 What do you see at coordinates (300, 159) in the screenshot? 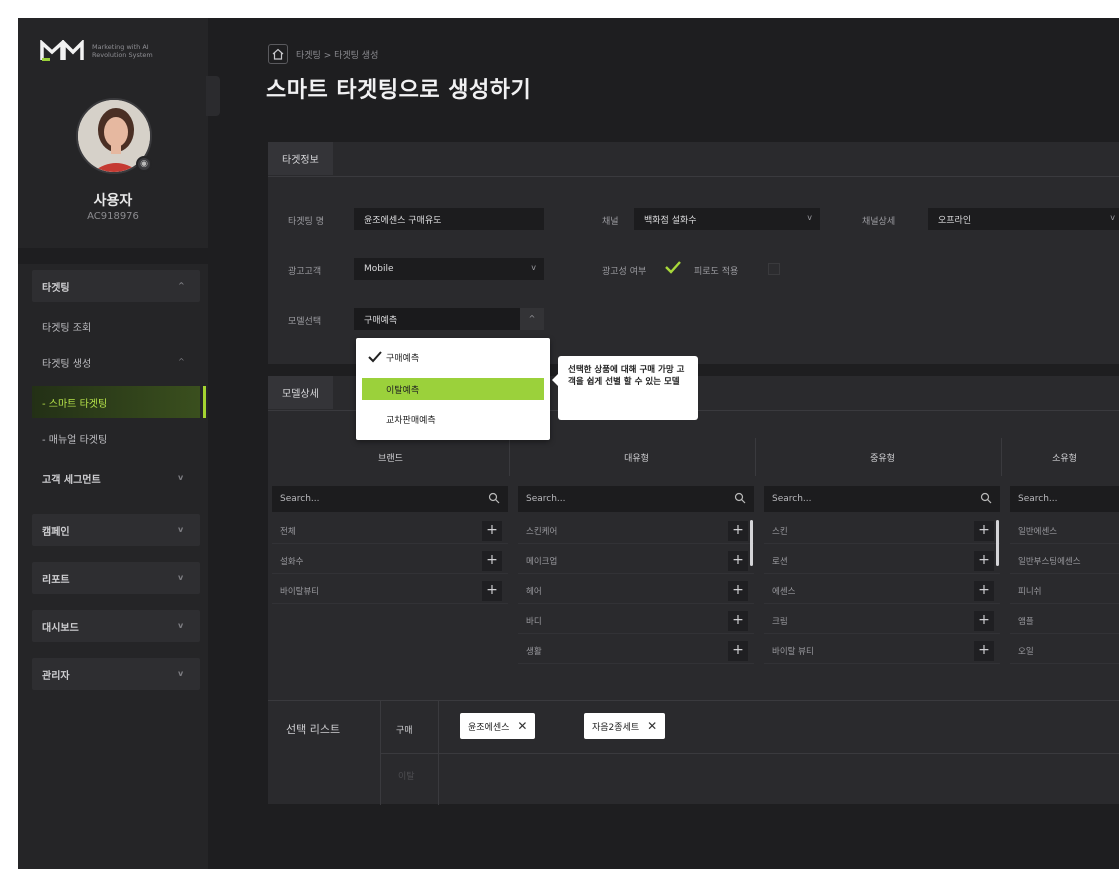
I see `tab-target-info: 타겟정보` at bounding box center [300, 159].